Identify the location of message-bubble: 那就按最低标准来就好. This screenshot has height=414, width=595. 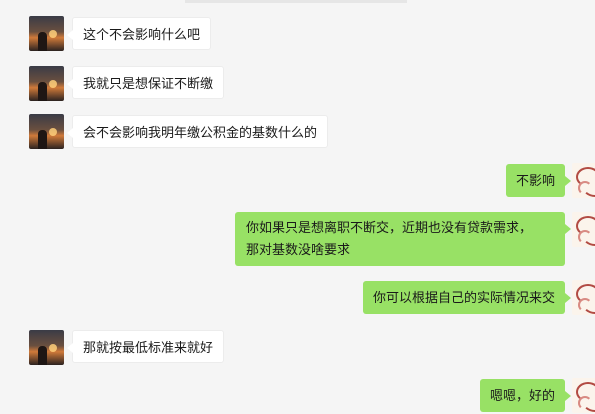
(145, 346).